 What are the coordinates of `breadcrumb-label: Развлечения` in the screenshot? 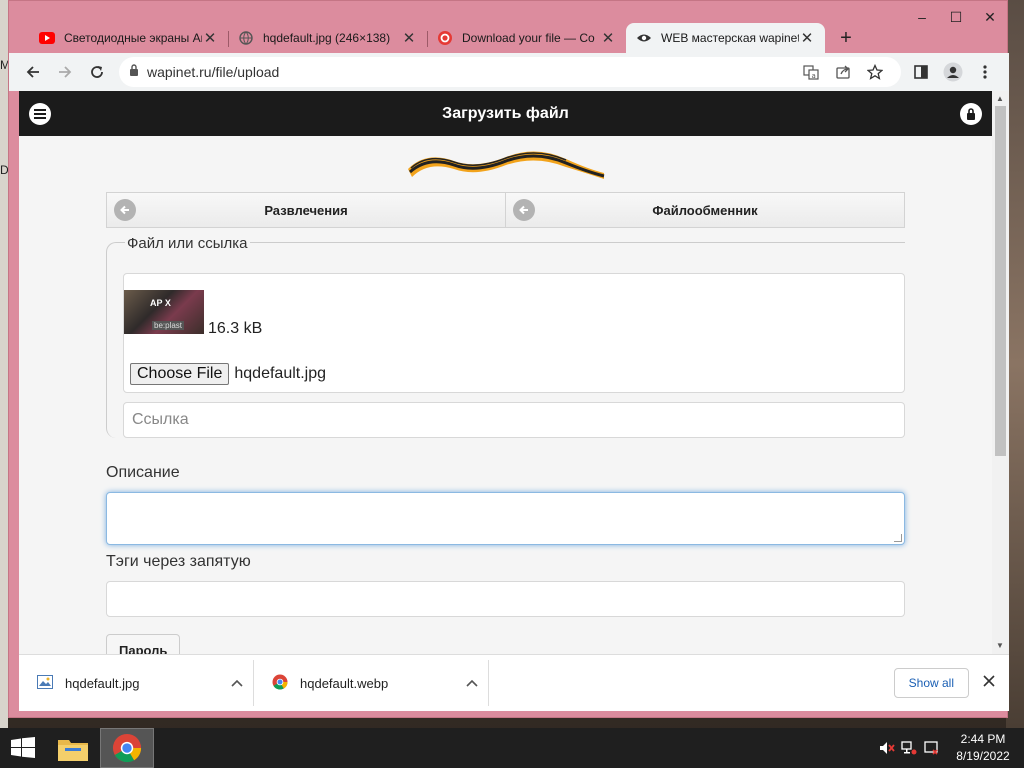 It's located at (306, 210).